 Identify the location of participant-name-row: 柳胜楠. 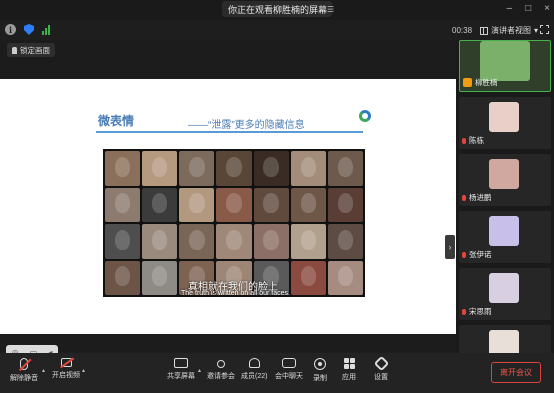
(480, 82).